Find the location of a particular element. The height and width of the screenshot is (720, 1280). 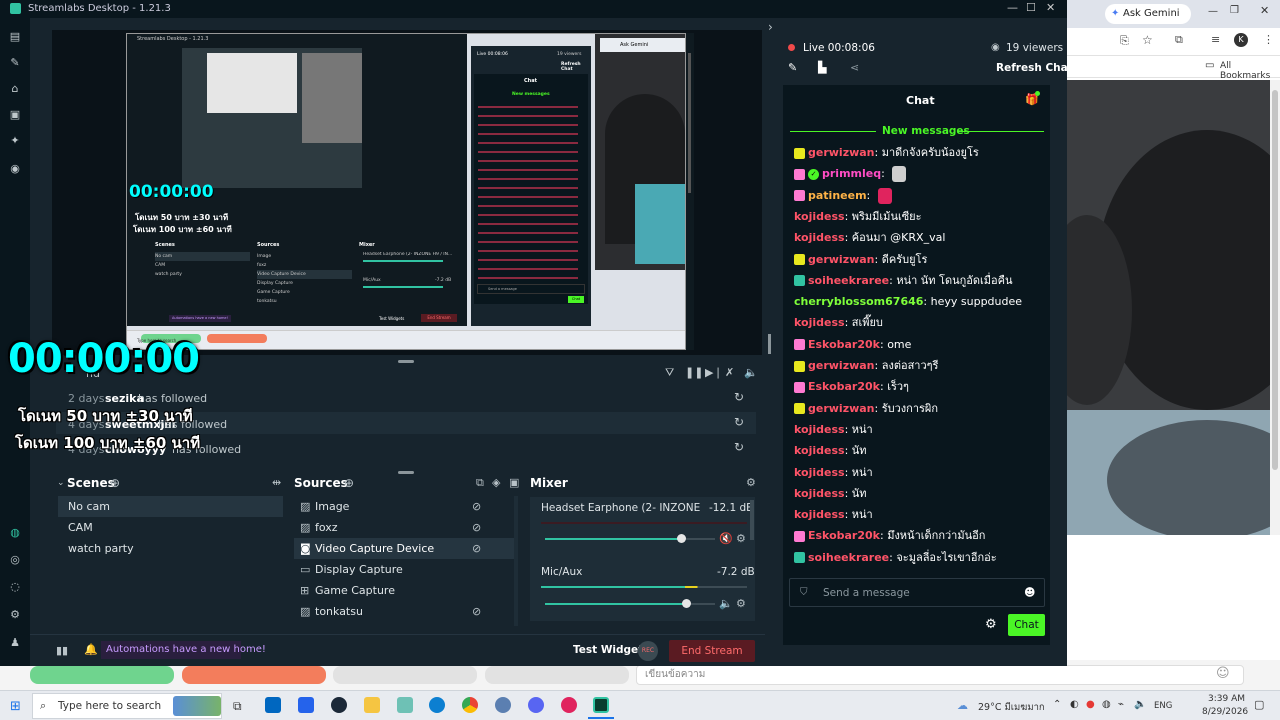

taskbar-search: ⌕ Type here to search is located at coordinates (127, 706).